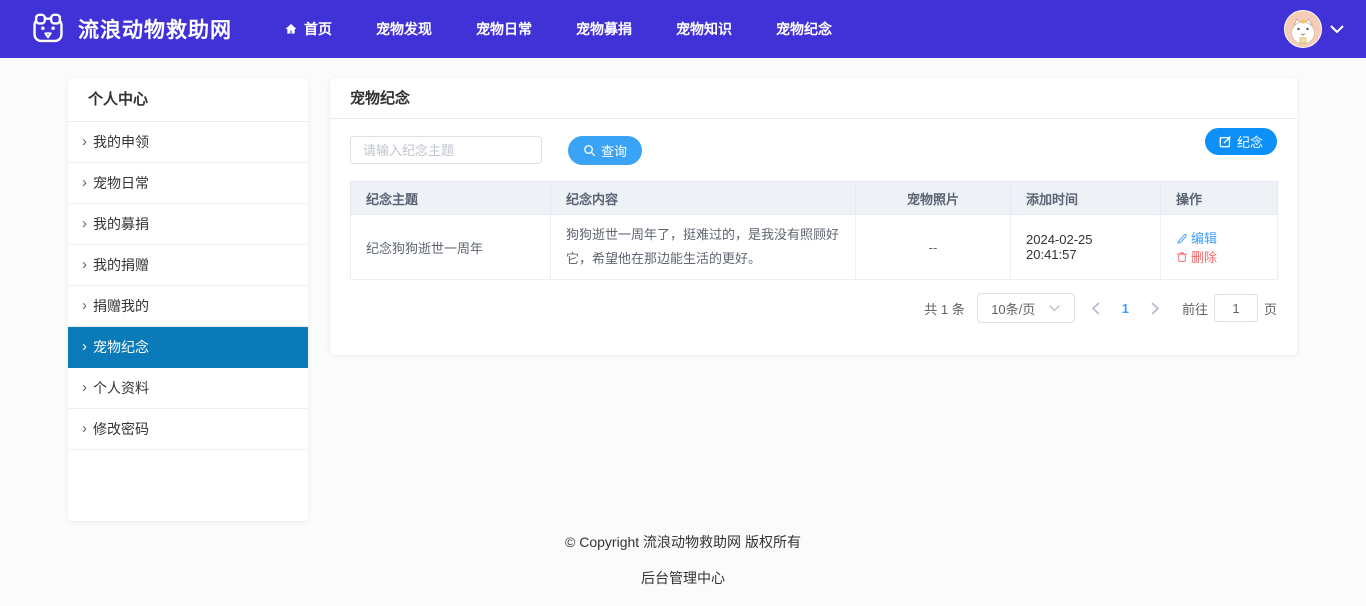 The image size is (1366, 606). Describe the element at coordinates (450, 198) in the screenshot. I see `header-memorial-subject: 纪念主题` at that location.